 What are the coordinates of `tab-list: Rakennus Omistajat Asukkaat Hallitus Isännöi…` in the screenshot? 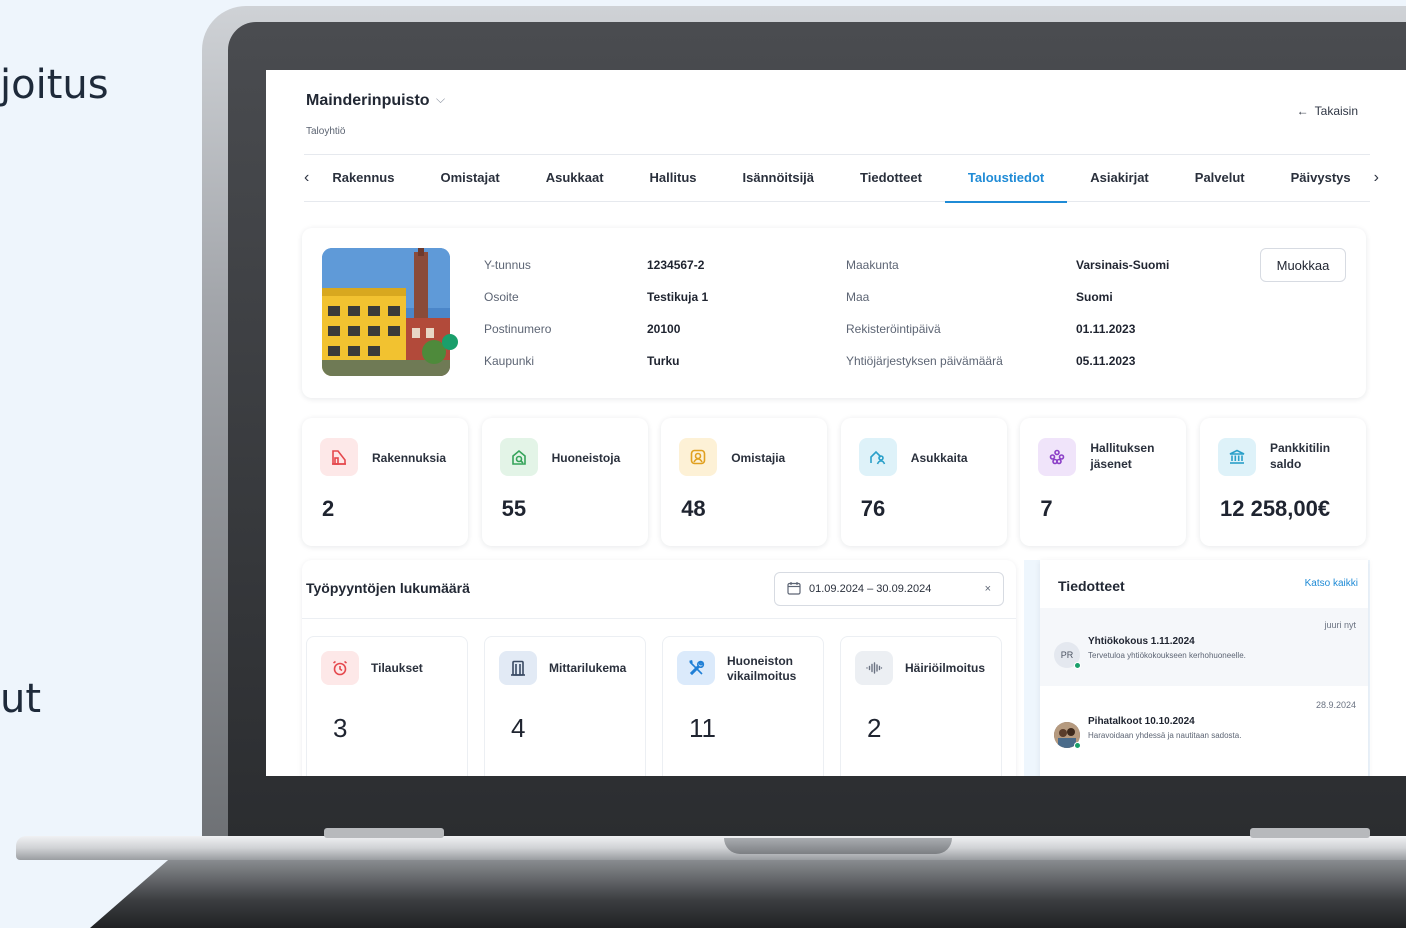 It's located at (841, 178).